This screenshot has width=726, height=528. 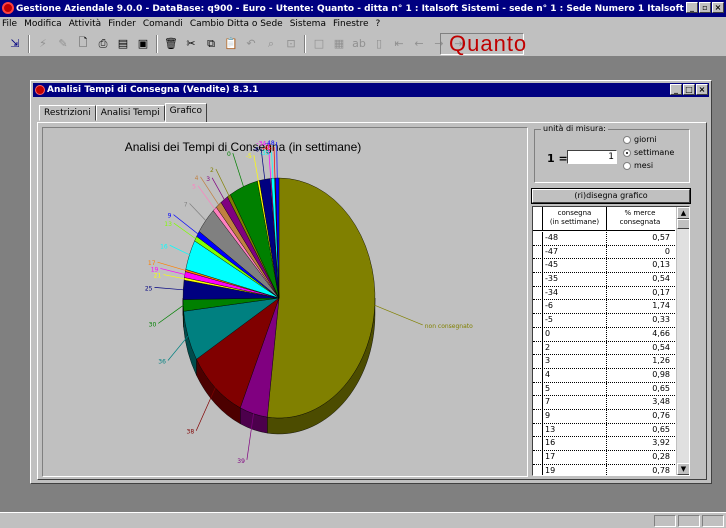 What do you see at coordinates (718, 7) in the screenshot?
I see `close-button: ×` at bounding box center [718, 7].